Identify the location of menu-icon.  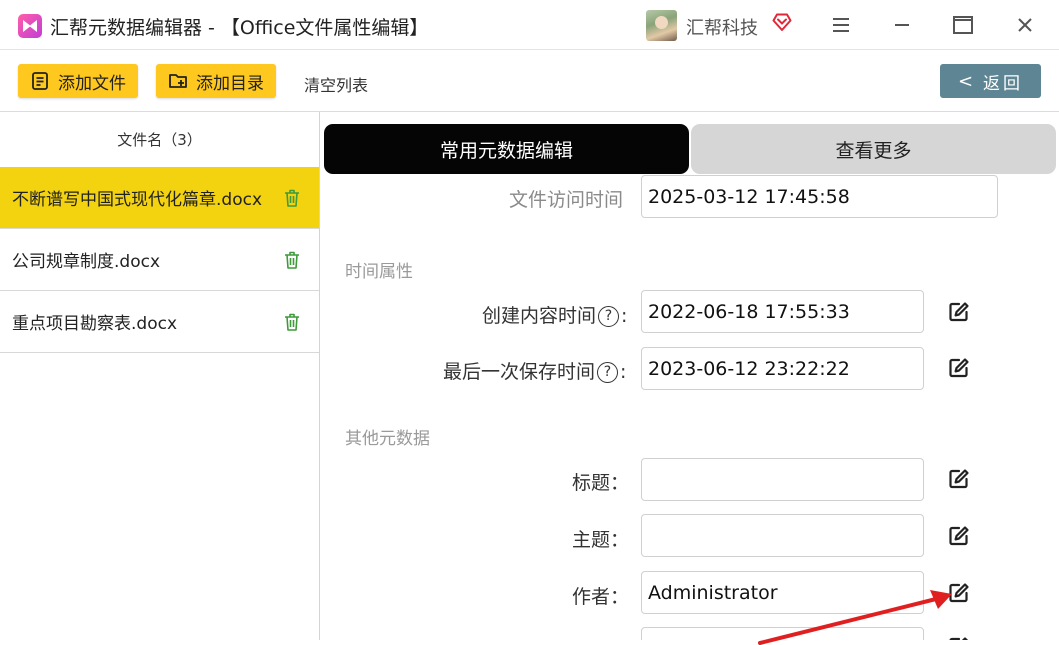
(841, 25).